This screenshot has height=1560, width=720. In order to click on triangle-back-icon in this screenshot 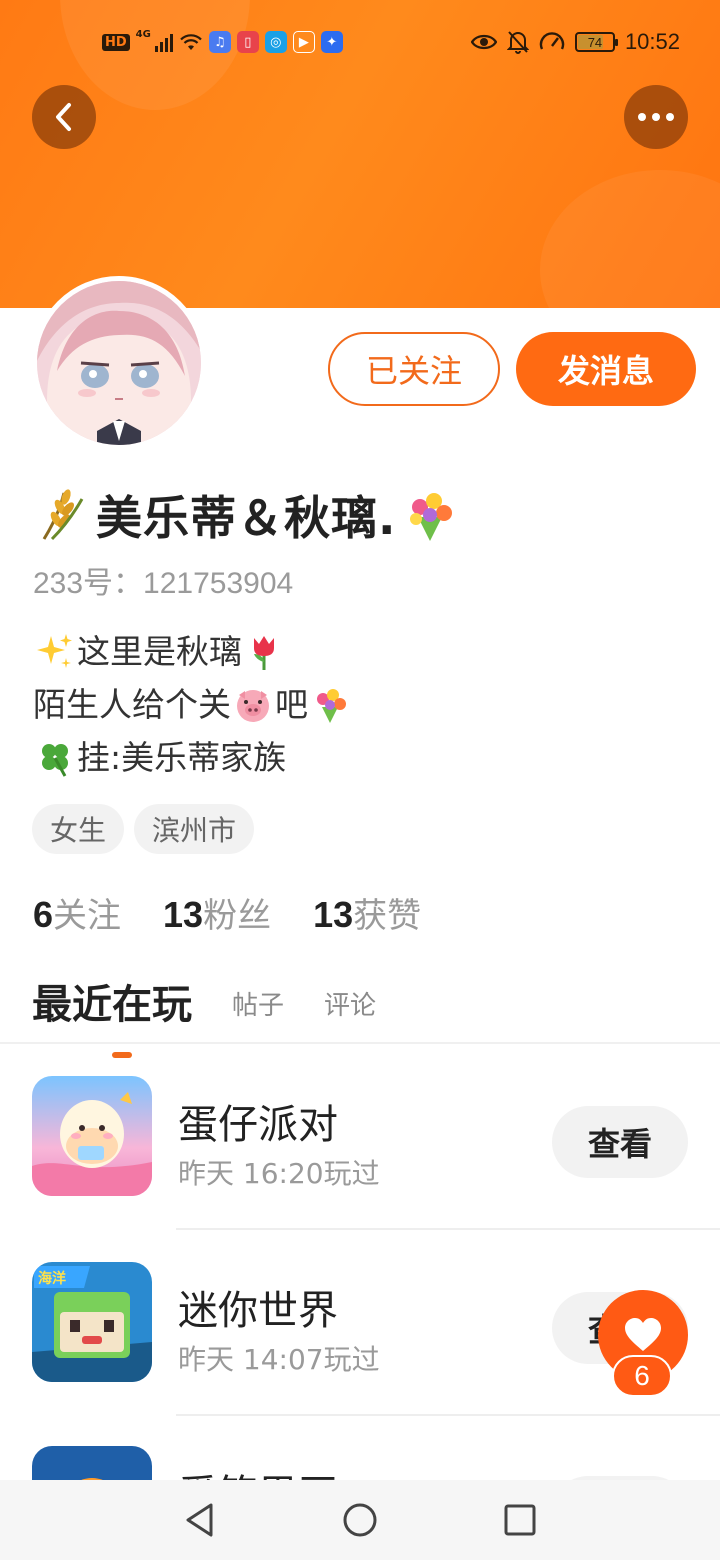, I will do `click(199, 1520)`.